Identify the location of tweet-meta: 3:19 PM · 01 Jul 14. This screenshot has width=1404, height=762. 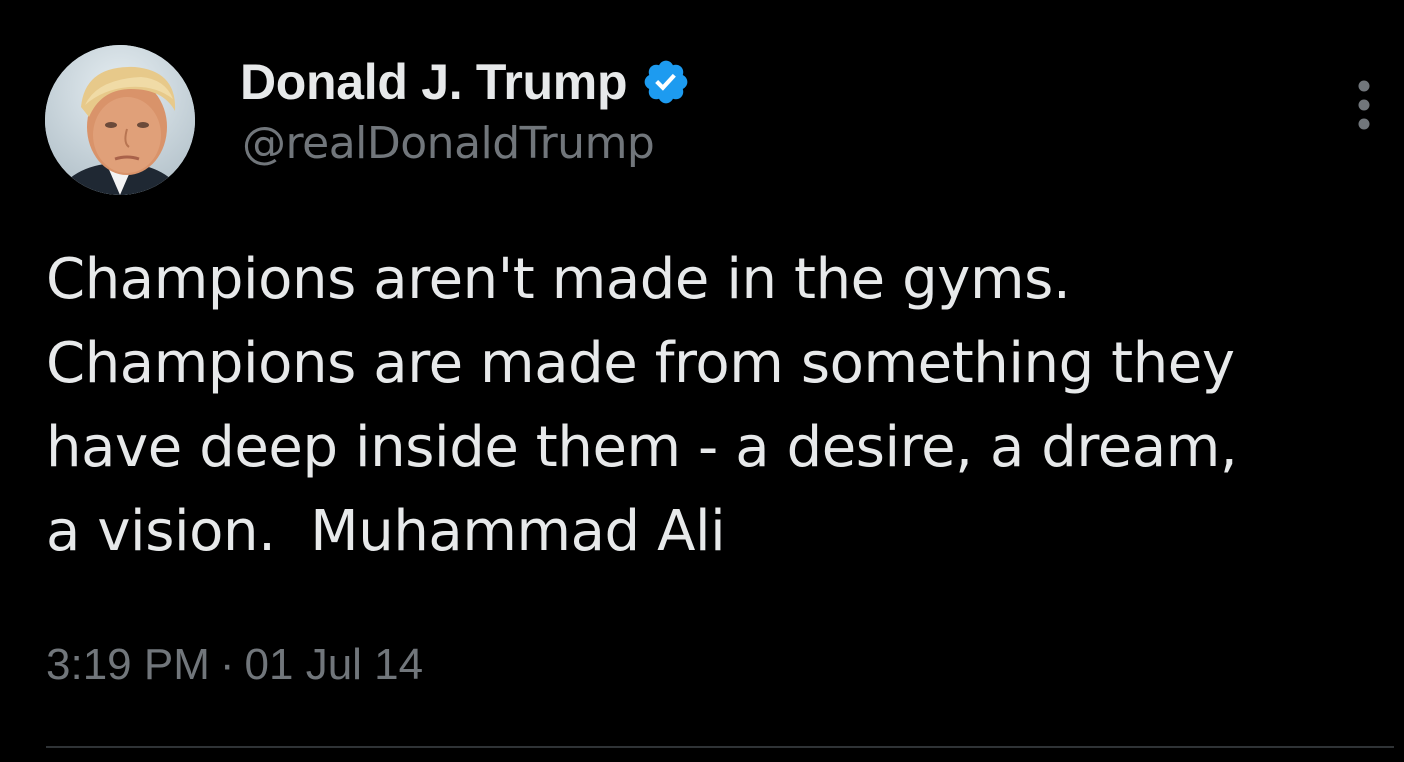
(234, 665).